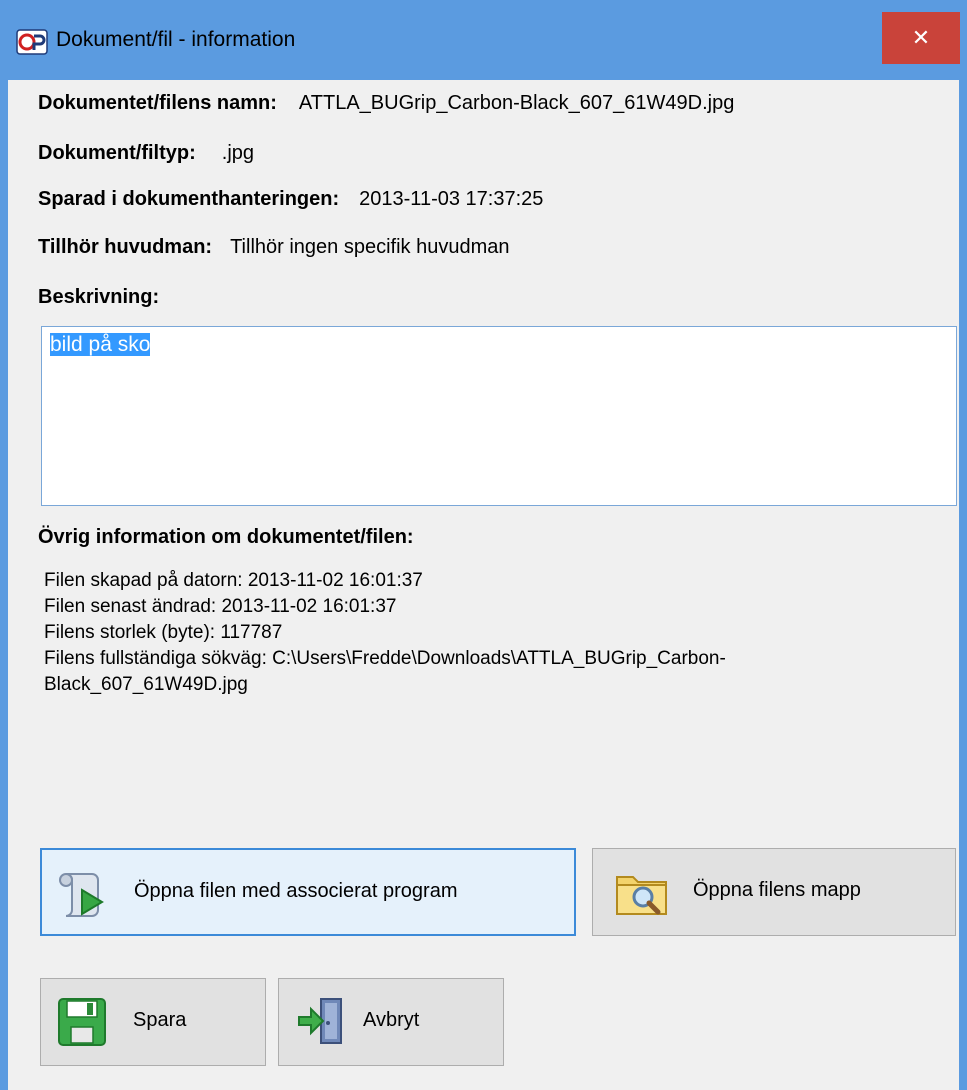  I want to click on saved-date-value: 2013-11-03 17:37:25, so click(451, 199).